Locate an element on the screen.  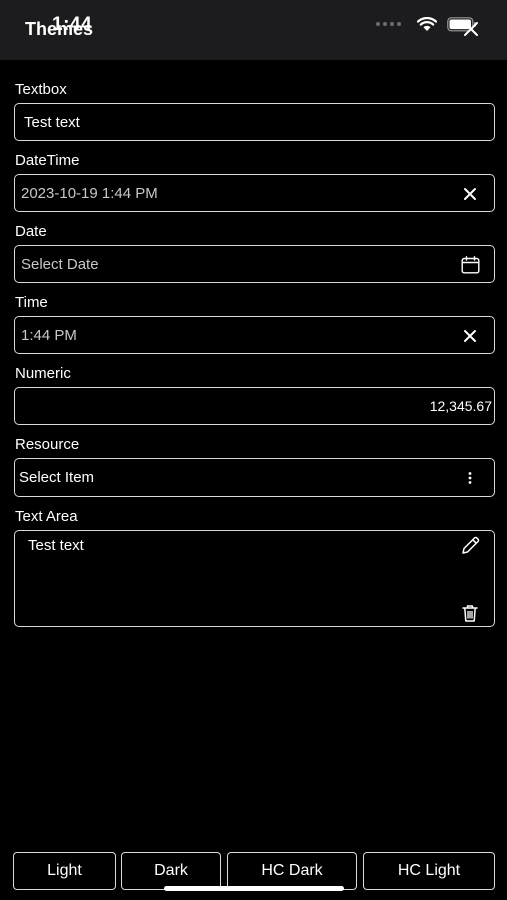
datetime-clear-icon is located at coordinates (470, 194).